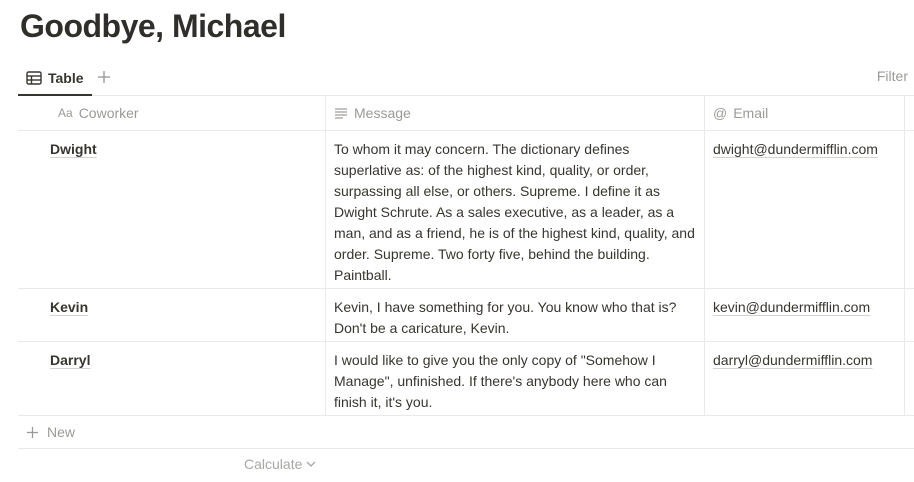 The image size is (914, 482). Describe the element at coordinates (466, 79) in the screenshot. I see `view-bar: Table Filter` at that location.